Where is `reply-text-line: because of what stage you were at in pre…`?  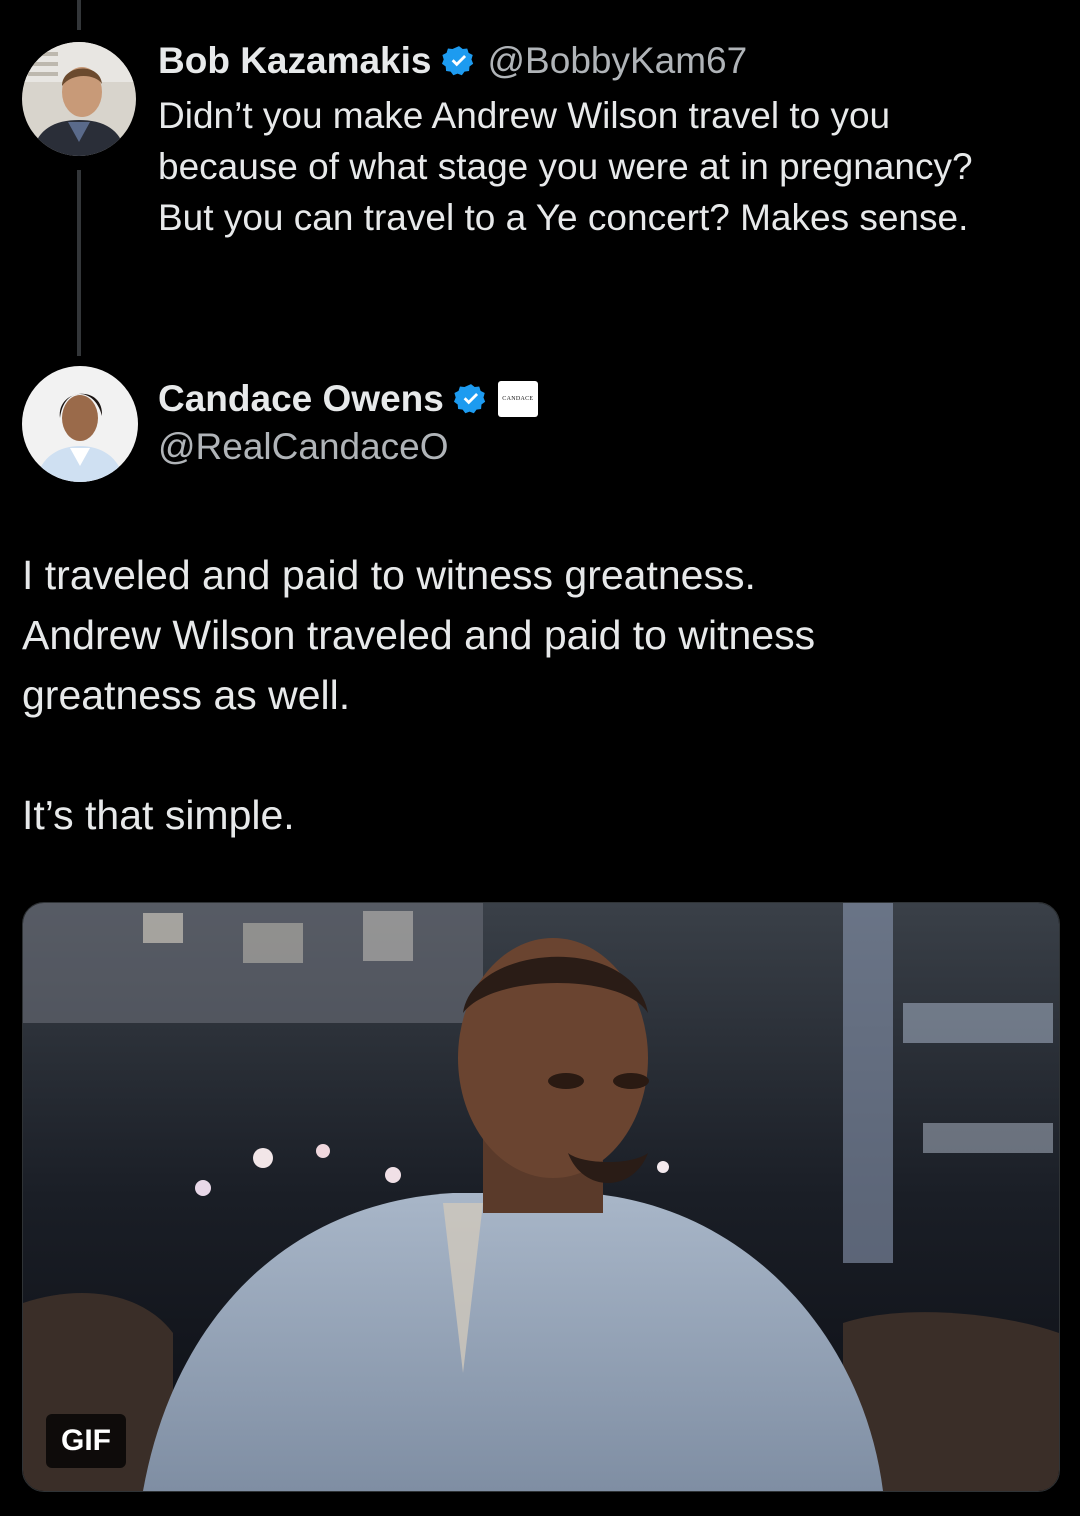 reply-text-line: because of what stage you were at in pre… is located at coordinates (565, 166).